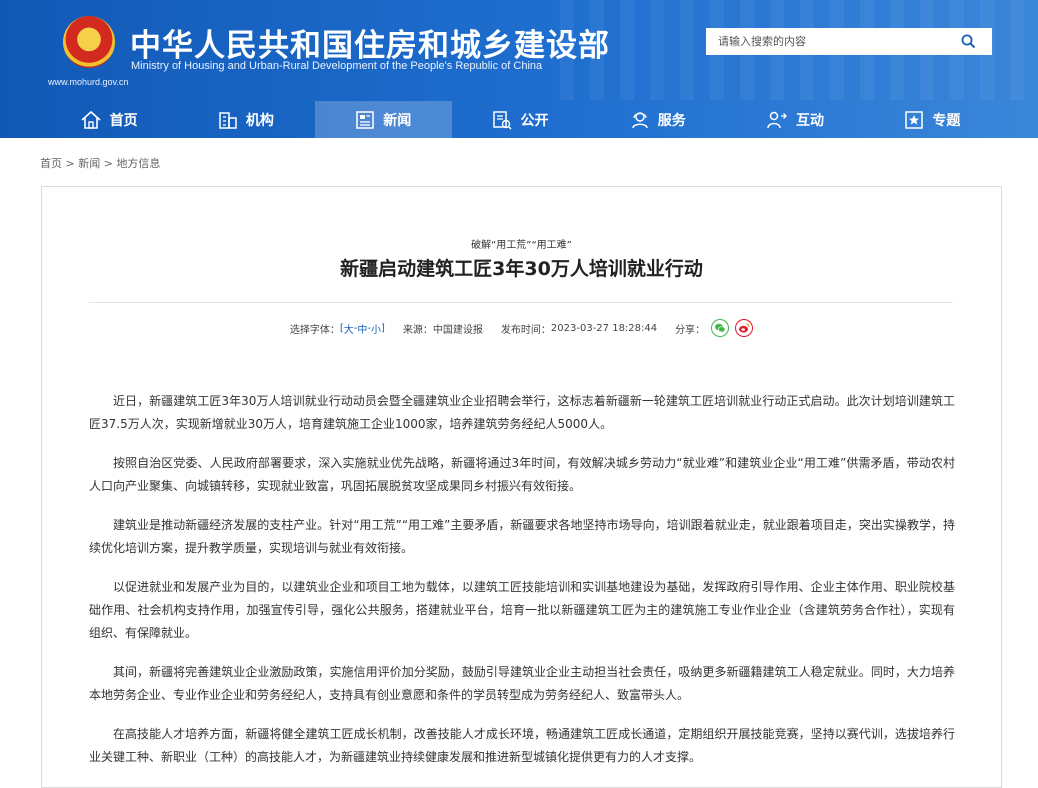  I want to click on national-emblem-icon: ★, so click(89, 42).